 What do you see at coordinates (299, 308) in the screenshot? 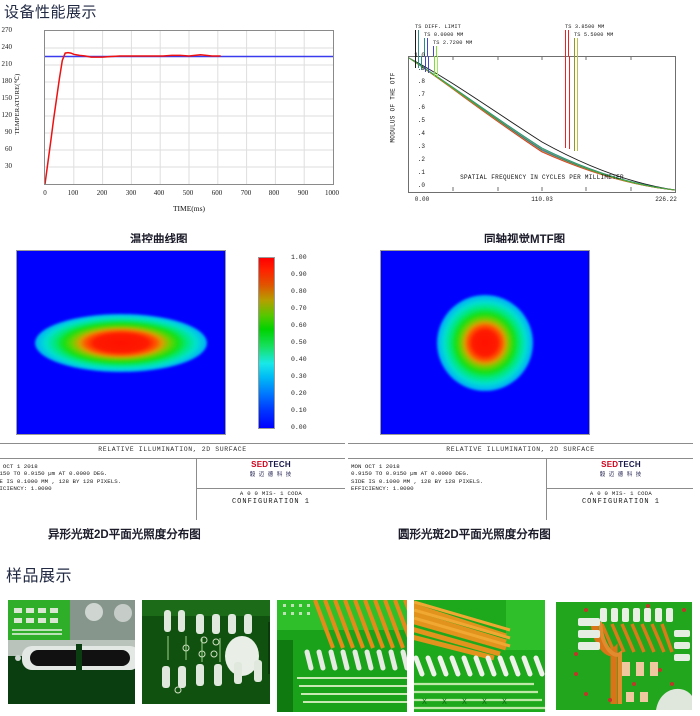
I see `cbar-irr-tick-3: 0.70` at bounding box center [299, 308].